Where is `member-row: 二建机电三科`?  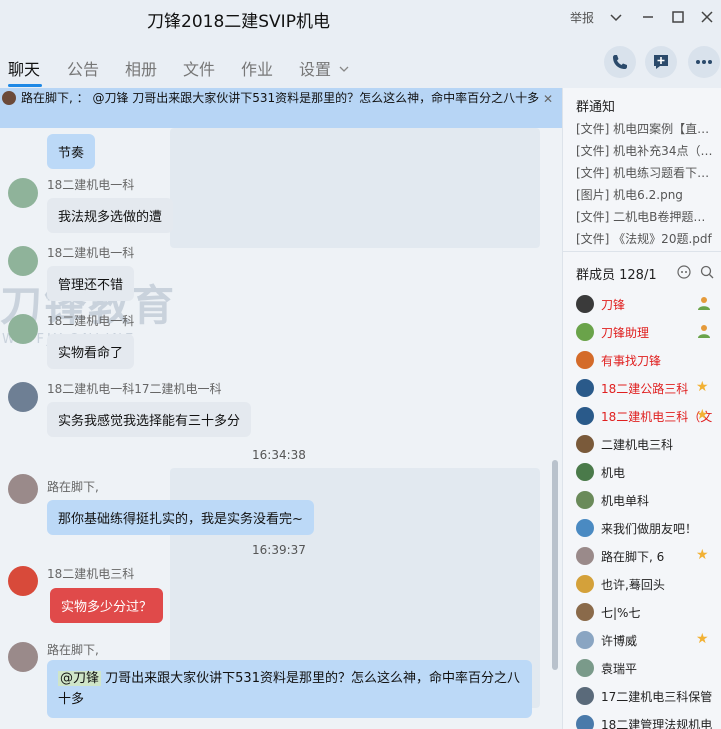
member-row: 二建机电三科 is located at coordinates (648, 445).